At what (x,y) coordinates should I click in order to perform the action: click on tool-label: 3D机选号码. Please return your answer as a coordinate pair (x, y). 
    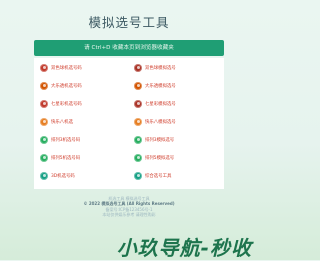
    Looking at the image, I should click on (63, 176).